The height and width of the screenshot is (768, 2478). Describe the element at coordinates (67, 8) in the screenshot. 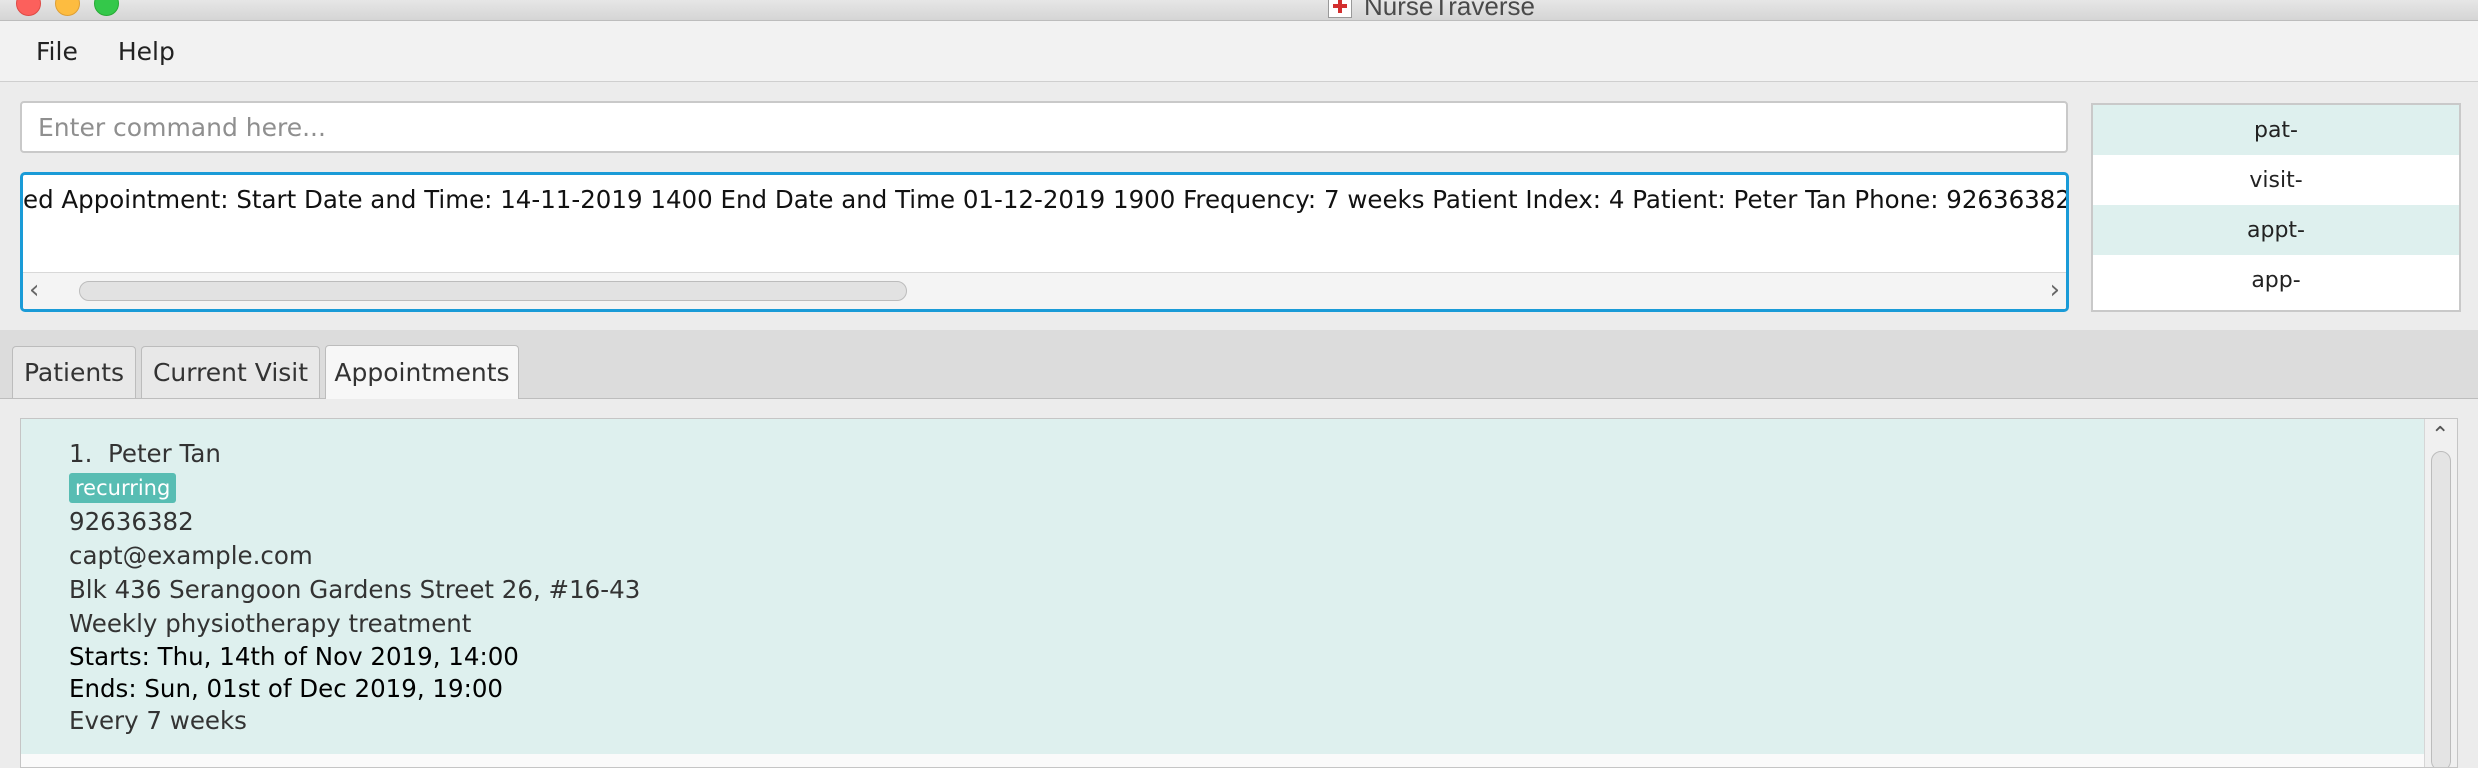

I see `minimize-window-button` at that location.